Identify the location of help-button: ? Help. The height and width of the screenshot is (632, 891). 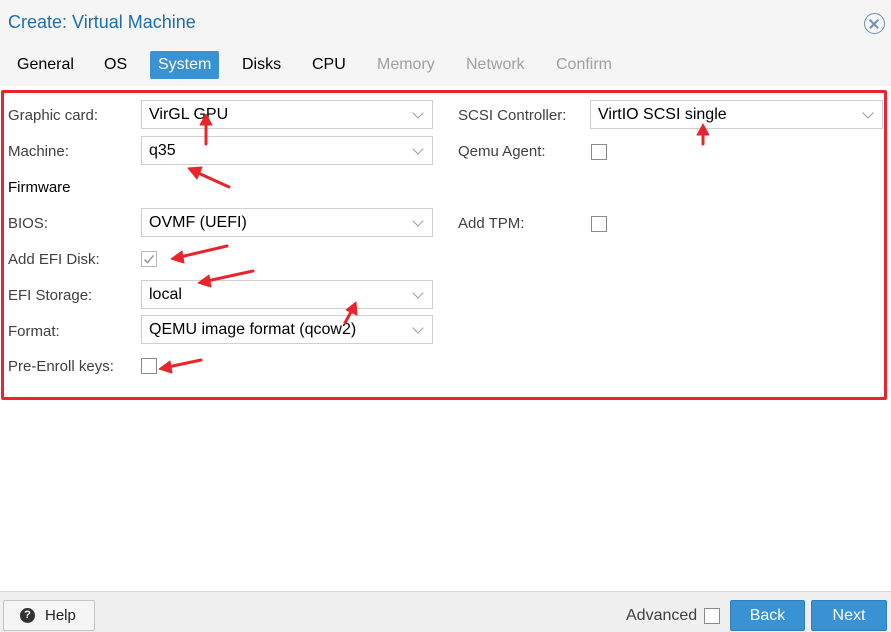
(49, 615).